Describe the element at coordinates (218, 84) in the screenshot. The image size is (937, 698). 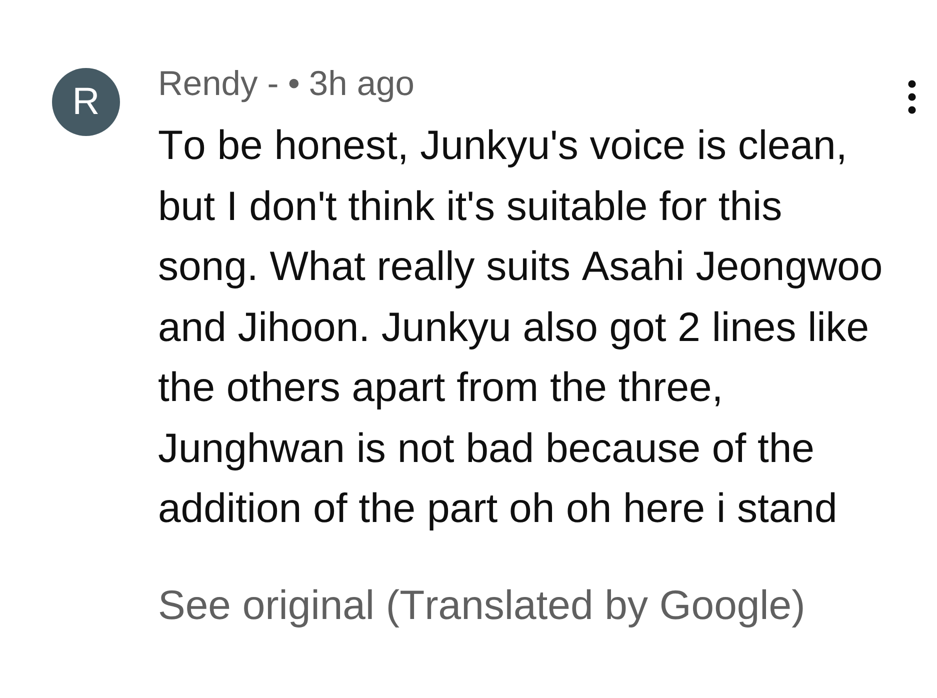
I see `author-name: Rendy -` at that location.